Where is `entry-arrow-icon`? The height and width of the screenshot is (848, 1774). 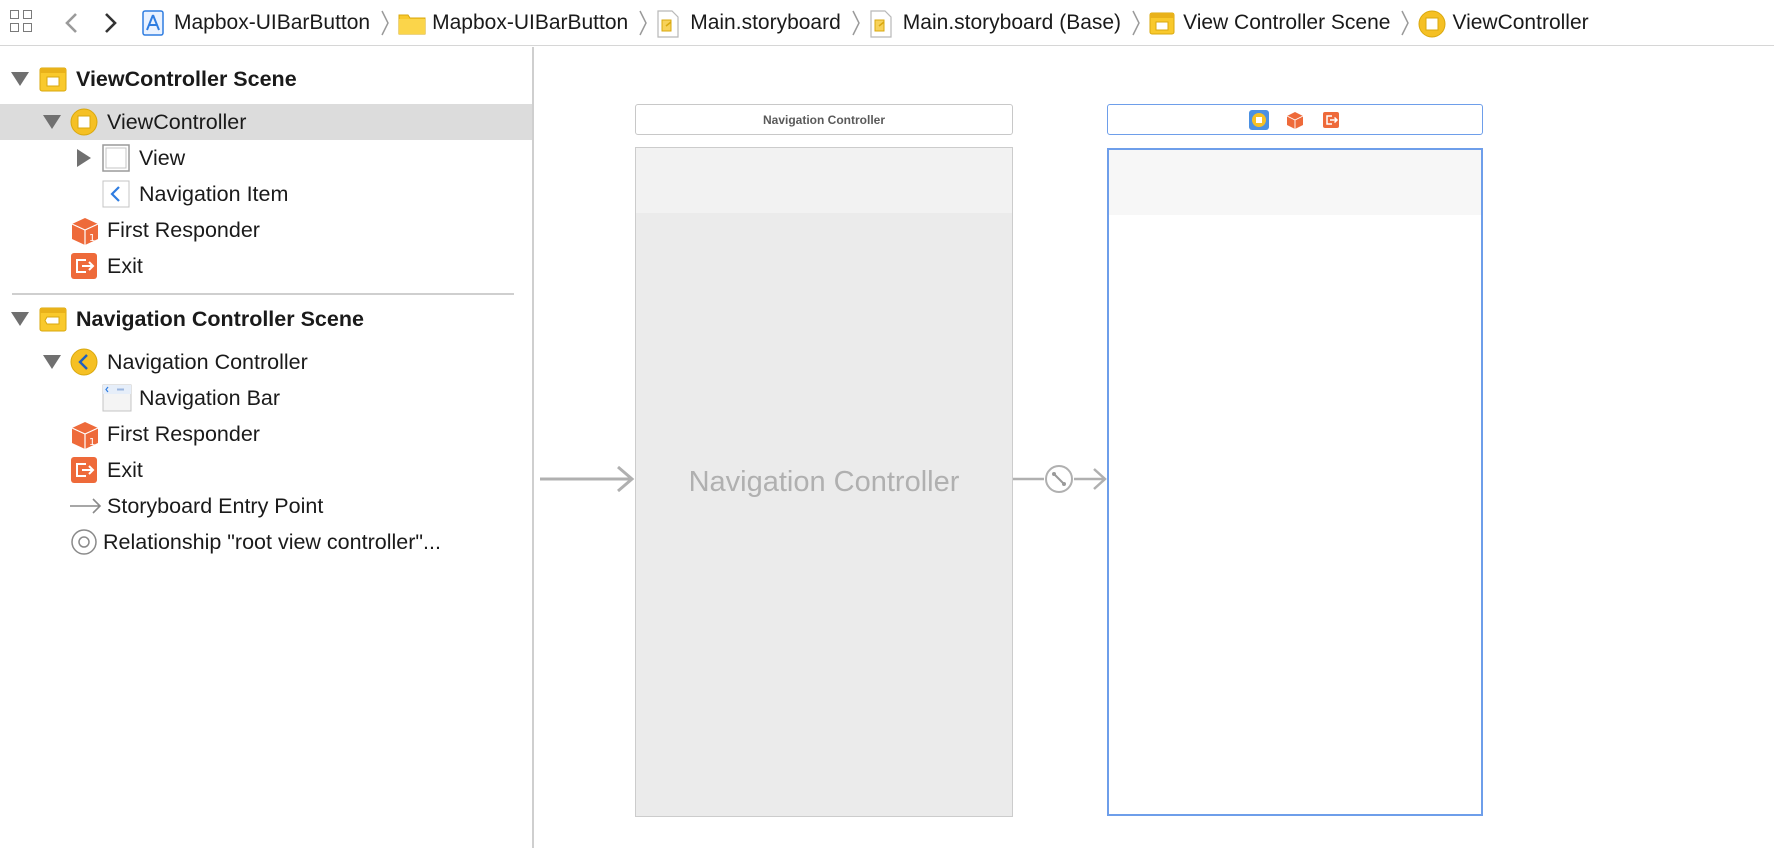
entry-arrow-icon is located at coordinates (86, 506).